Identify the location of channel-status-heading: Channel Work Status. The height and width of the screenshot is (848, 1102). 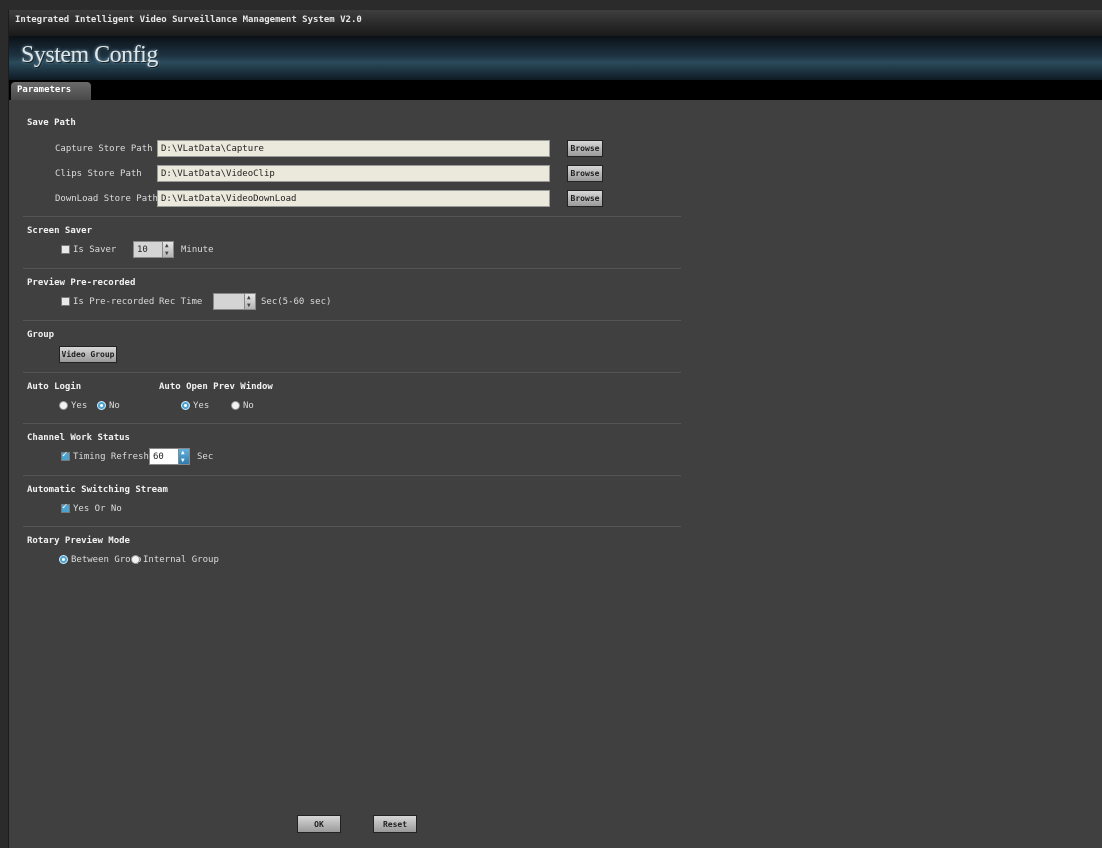
(78, 438).